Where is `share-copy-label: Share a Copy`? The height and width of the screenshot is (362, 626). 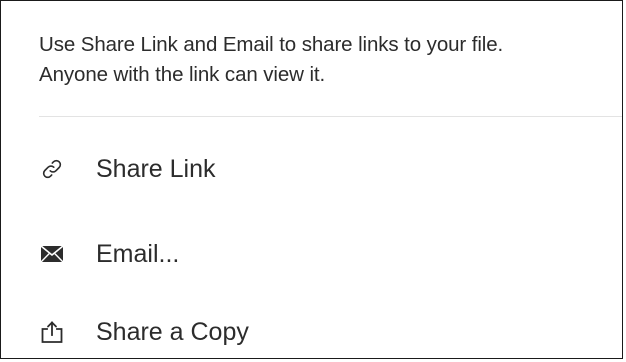
share-copy-label: Share a Copy is located at coordinates (172, 331).